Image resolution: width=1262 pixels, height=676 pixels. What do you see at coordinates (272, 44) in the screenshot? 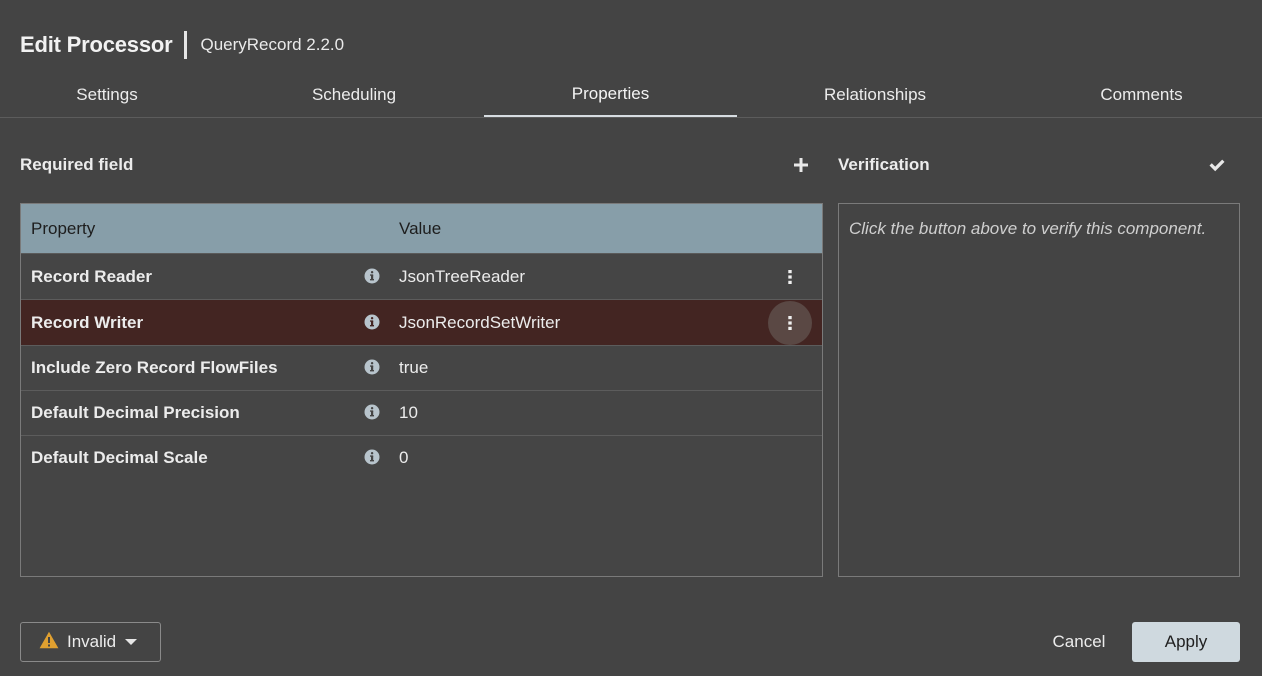
I see `processor-type: QueryRecord 2.2.0` at bounding box center [272, 44].